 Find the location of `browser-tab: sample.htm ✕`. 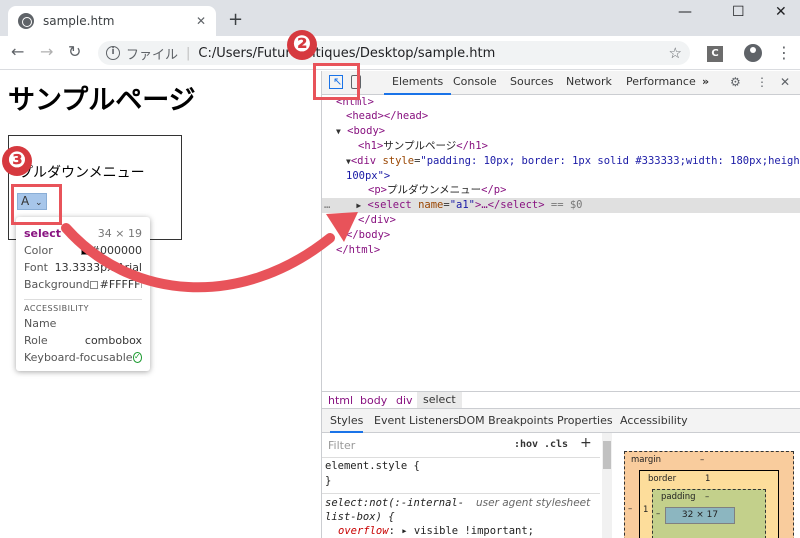

browser-tab: sample.htm ✕ is located at coordinates (112, 21).